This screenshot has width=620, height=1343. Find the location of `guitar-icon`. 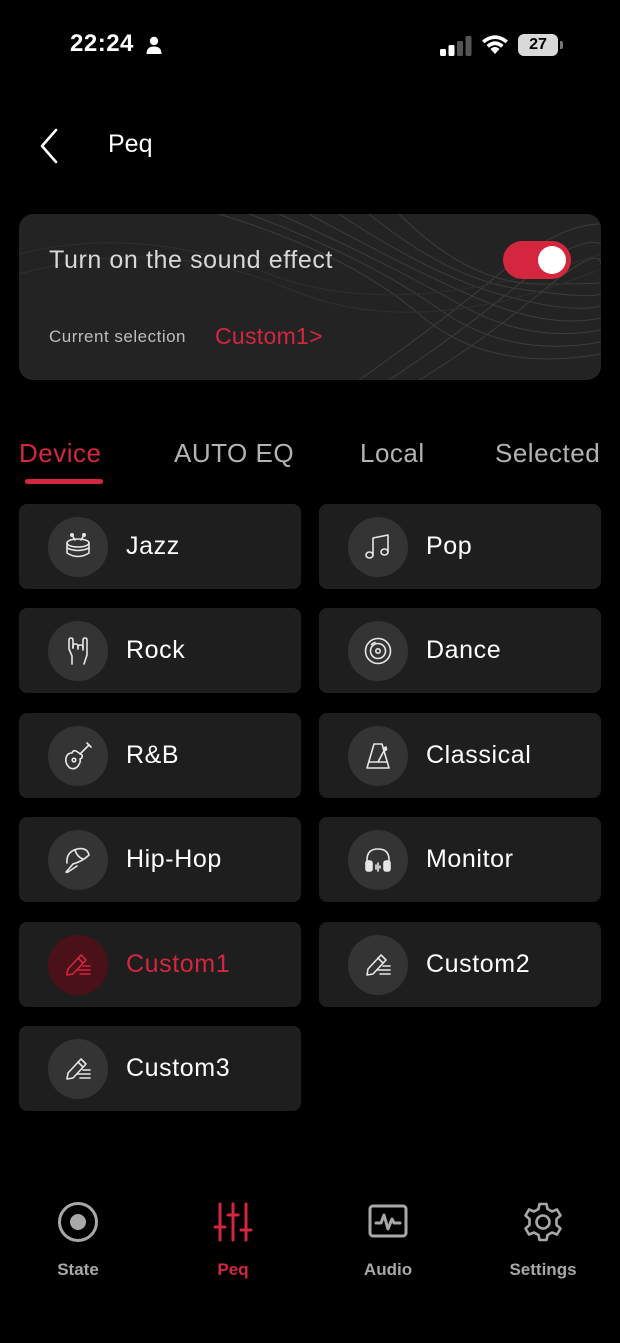

guitar-icon is located at coordinates (78, 756).